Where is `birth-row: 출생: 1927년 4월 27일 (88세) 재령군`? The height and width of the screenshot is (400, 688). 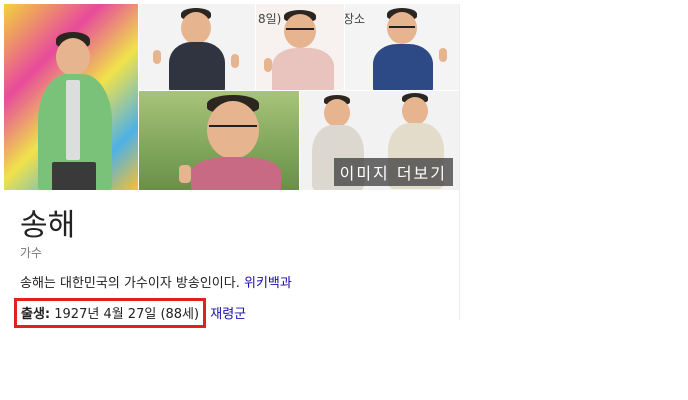 birth-row: 출생: 1927년 4월 27일 (88세) 재령군 is located at coordinates (130, 313).